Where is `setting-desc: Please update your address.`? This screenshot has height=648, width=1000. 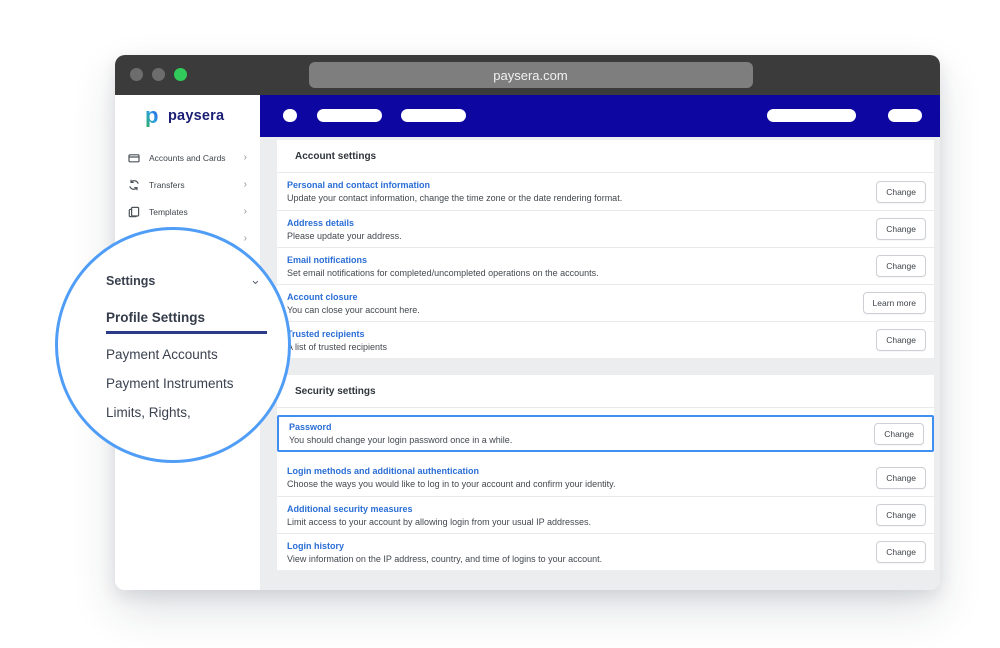 setting-desc: Please update your address. is located at coordinates (344, 235).